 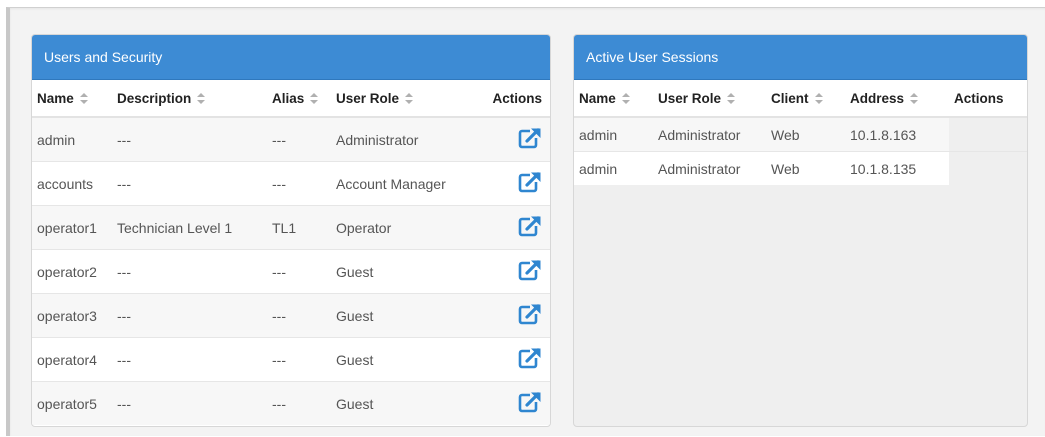 What do you see at coordinates (72, 271) in the screenshot?
I see `cell-name: operator2` at bounding box center [72, 271].